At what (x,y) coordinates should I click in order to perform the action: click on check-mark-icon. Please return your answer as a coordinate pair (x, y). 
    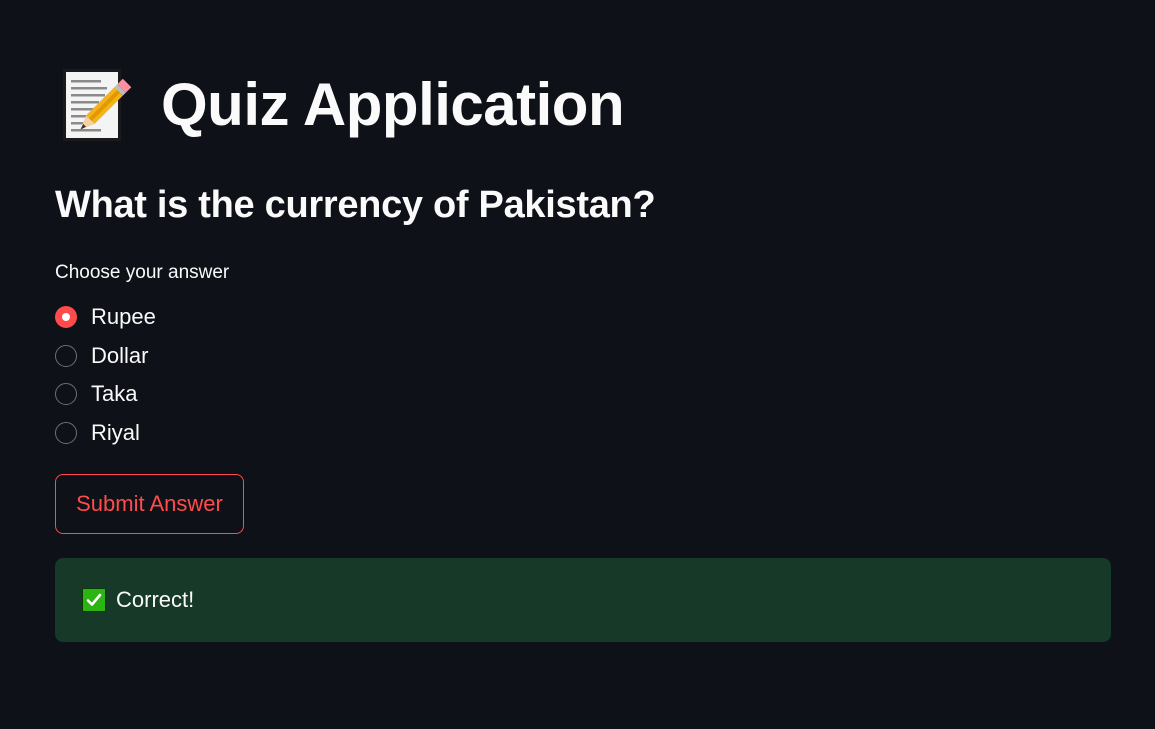
    Looking at the image, I should click on (94, 600).